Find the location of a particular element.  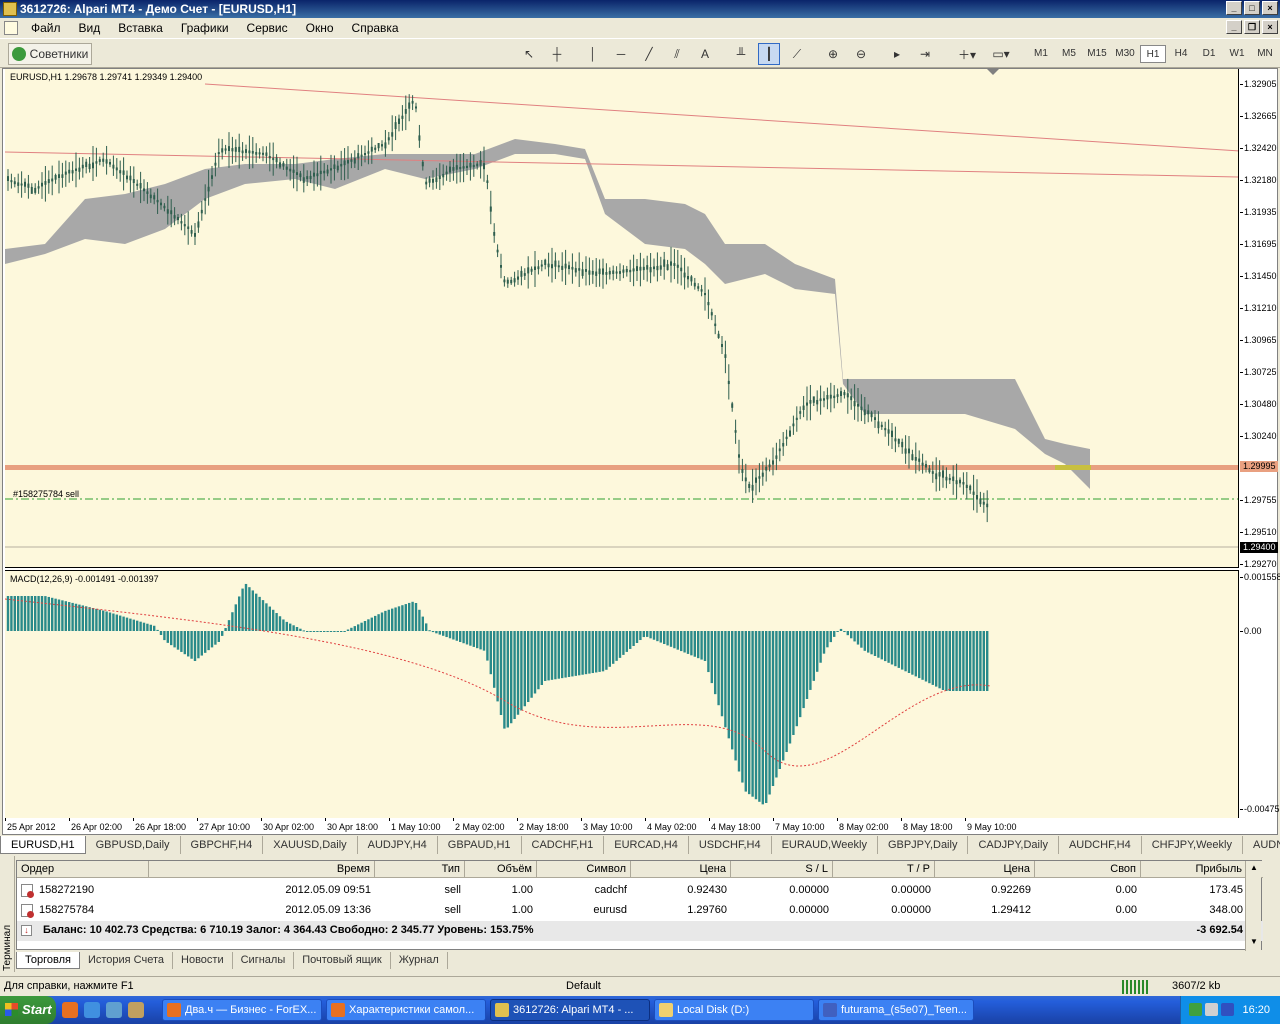

crosshair-icon: ┼ is located at coordinates (557, 54).